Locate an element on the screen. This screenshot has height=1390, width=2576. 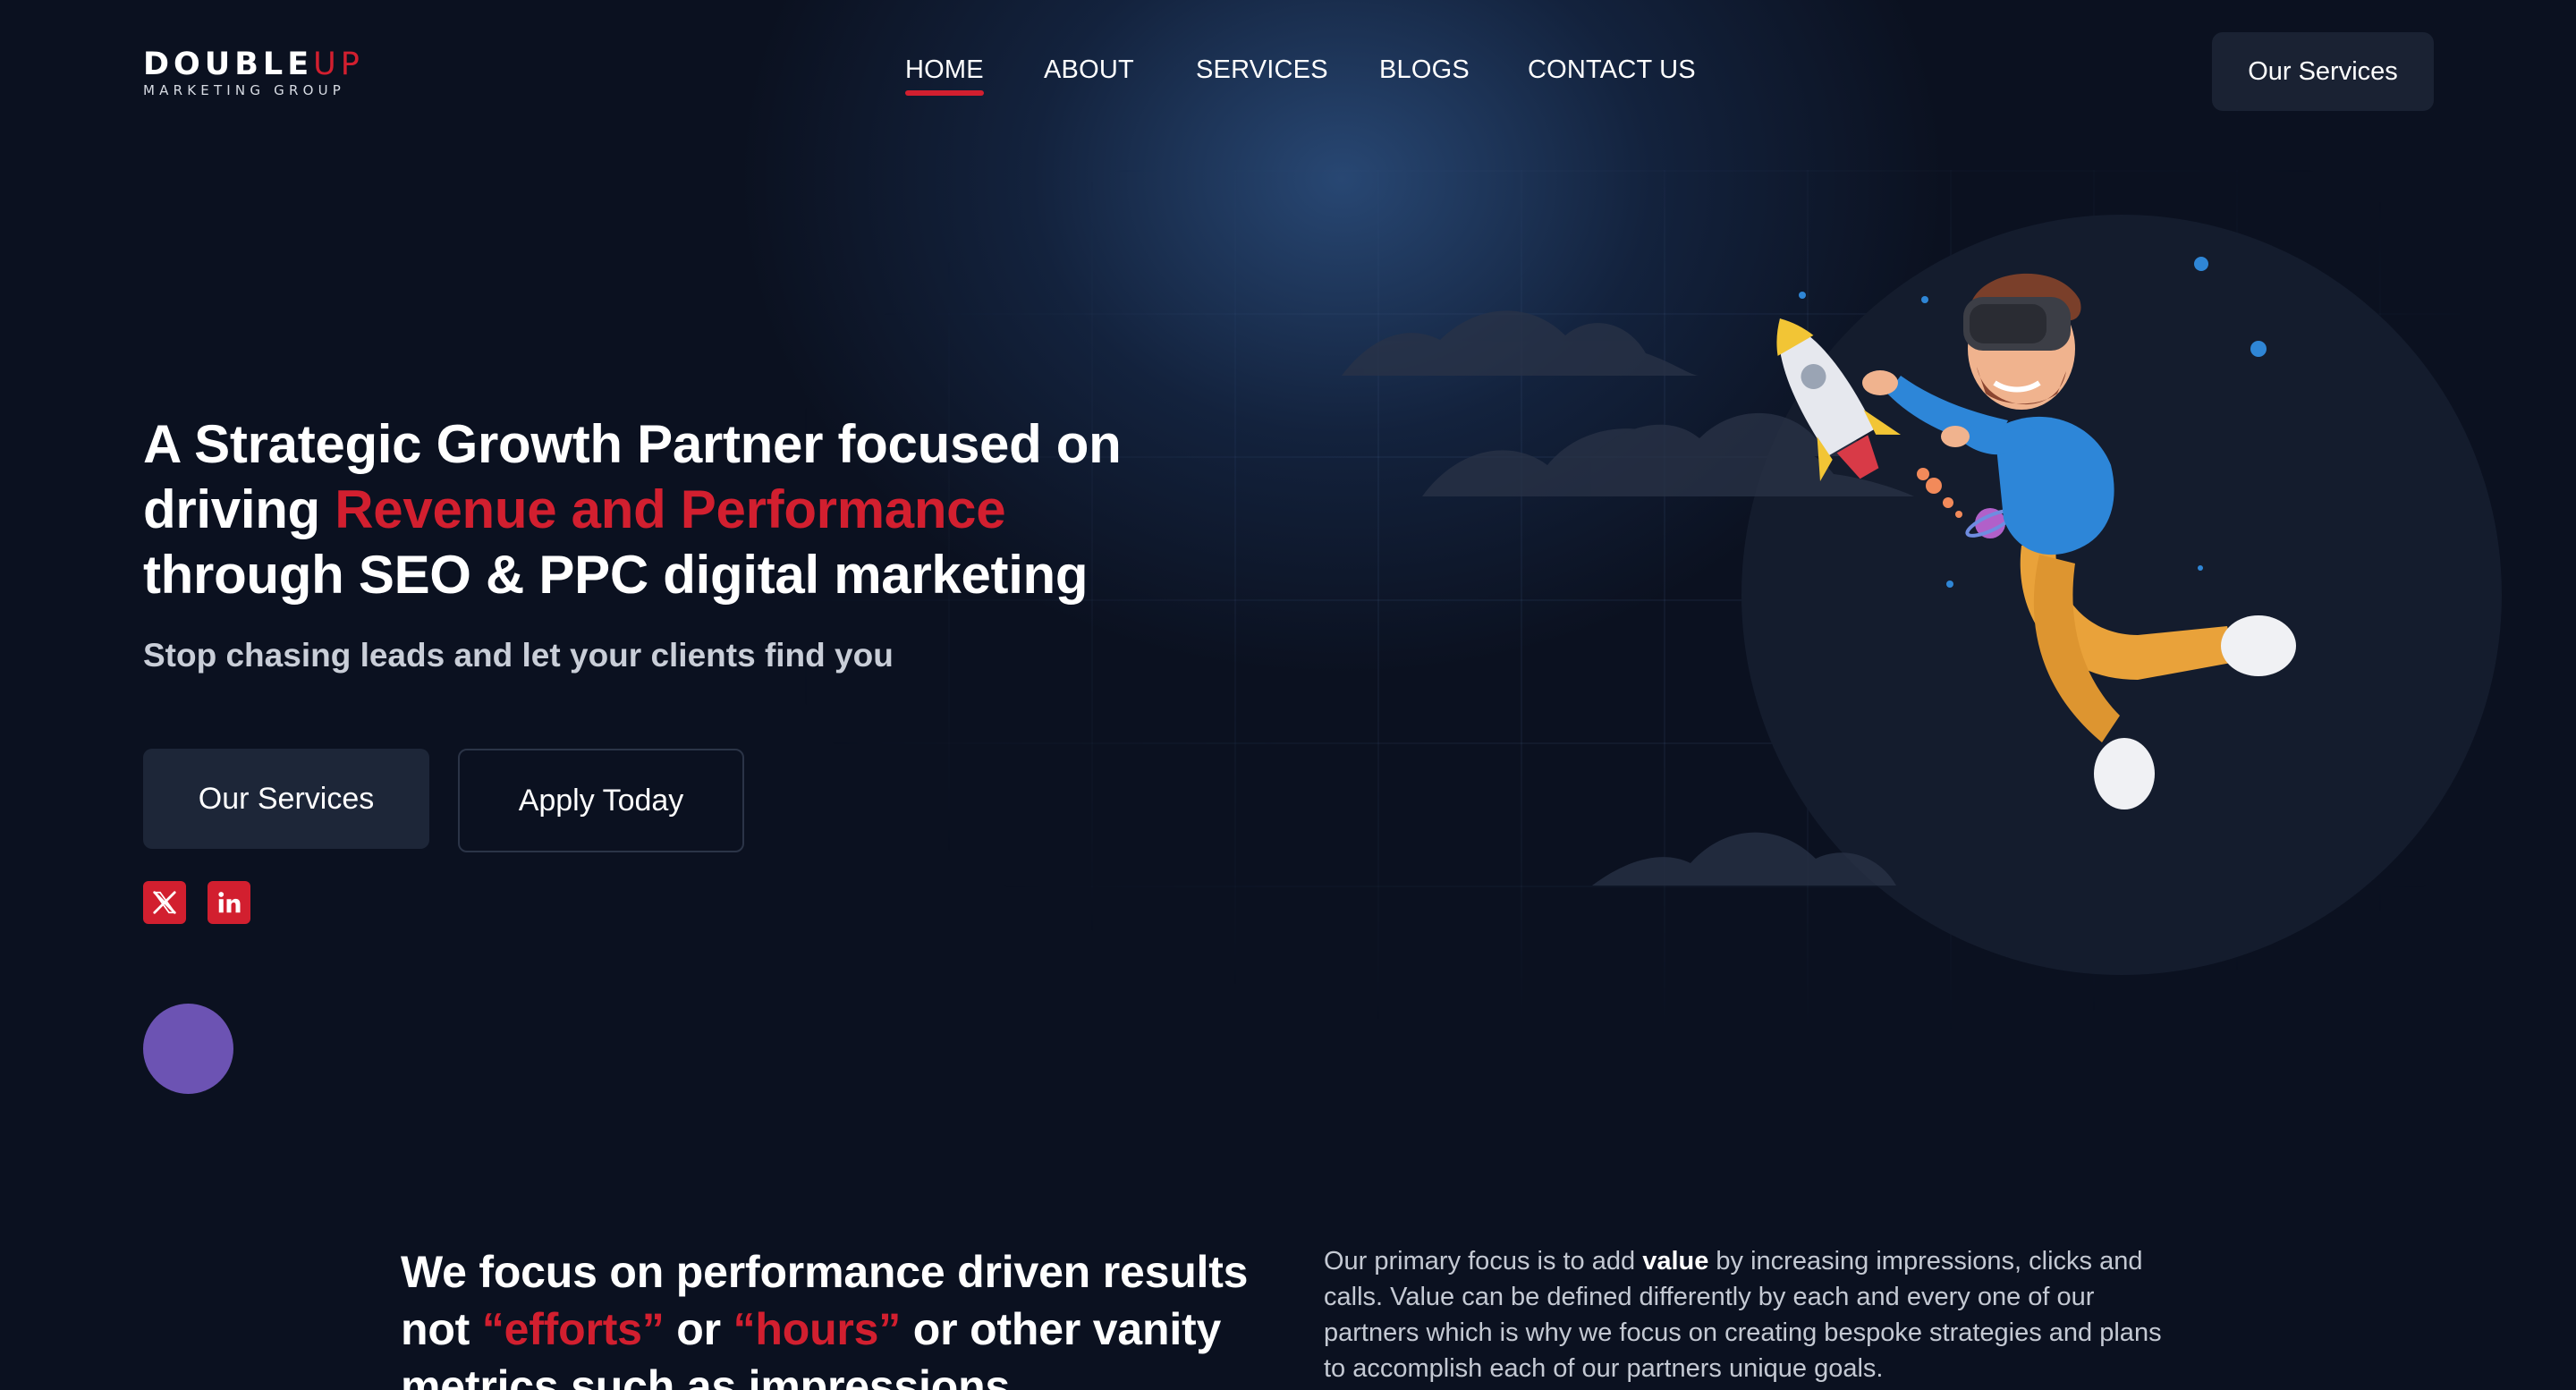
linkedin-logo-glyph is located at coordinates (229, 902).